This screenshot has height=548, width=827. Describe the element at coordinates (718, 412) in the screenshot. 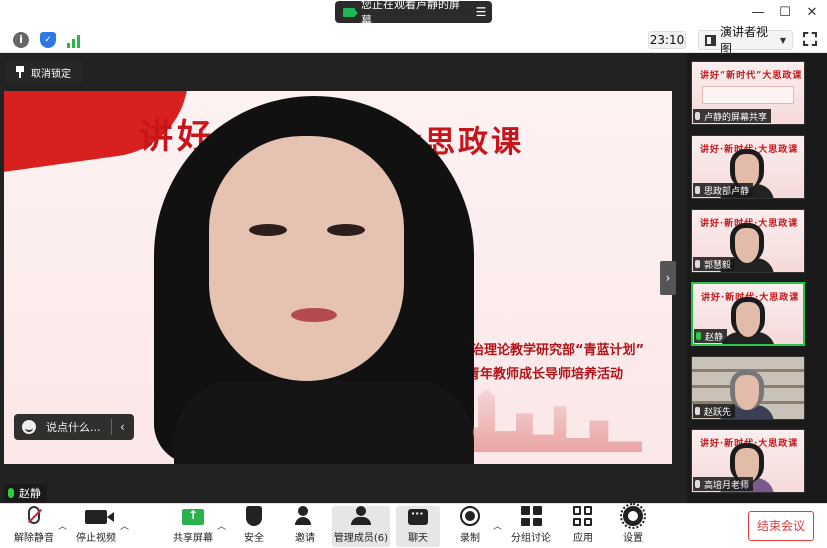

I see `tile-name: 赵跃先` at that location.